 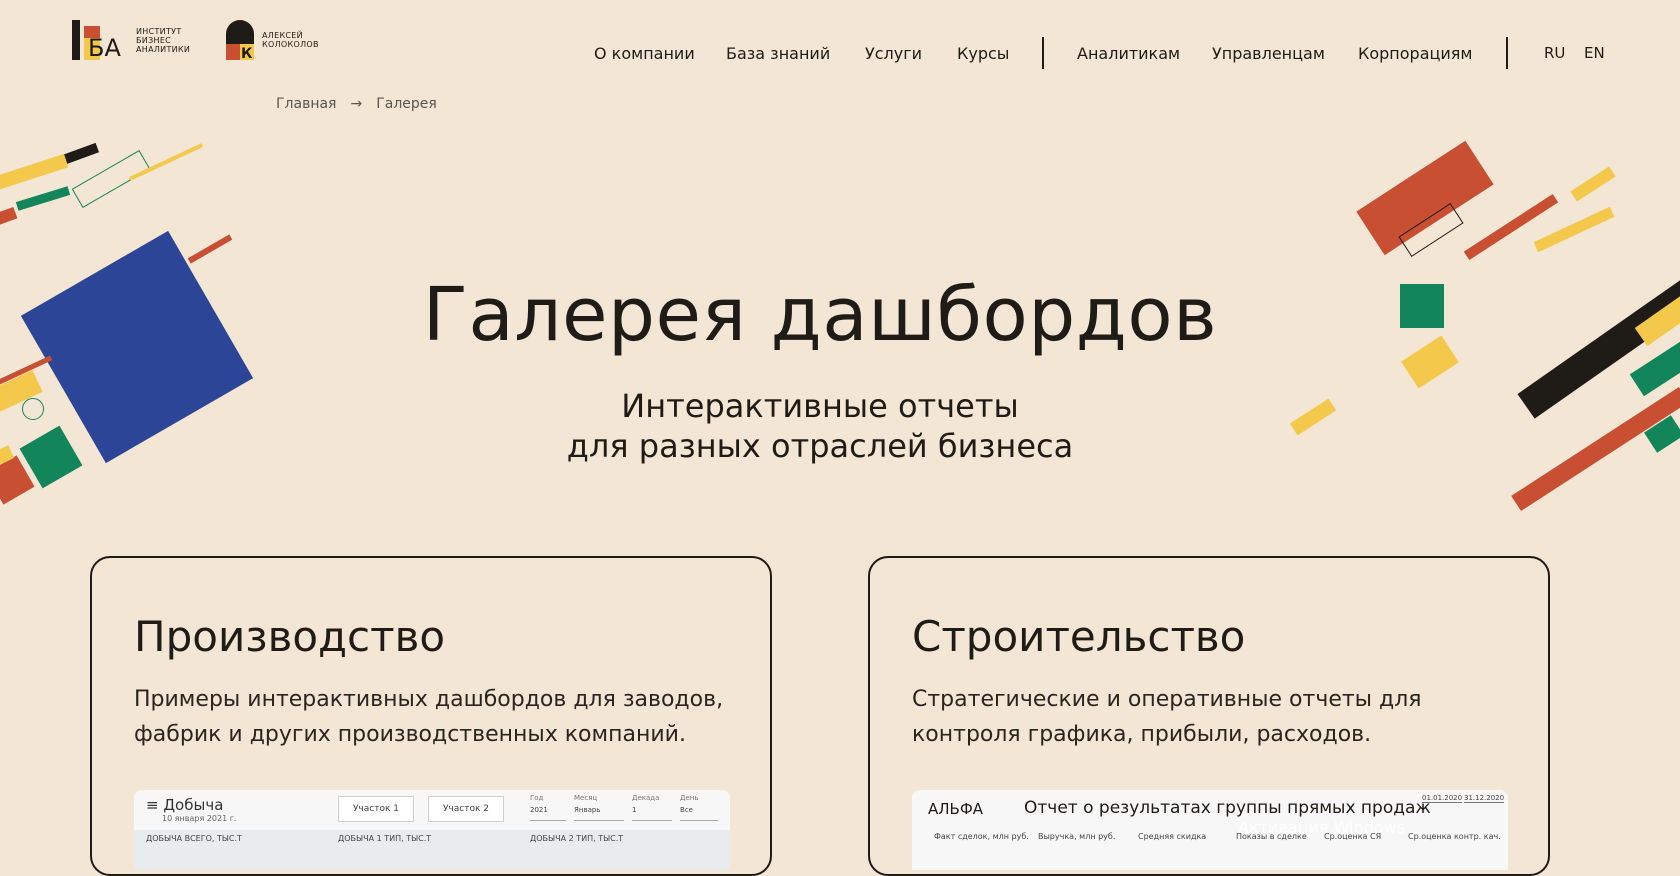 What do you see at coordinates (548, 813) in the screenshot?
I see `preview-filter-year: 2021` at bounding box center [548, 813].